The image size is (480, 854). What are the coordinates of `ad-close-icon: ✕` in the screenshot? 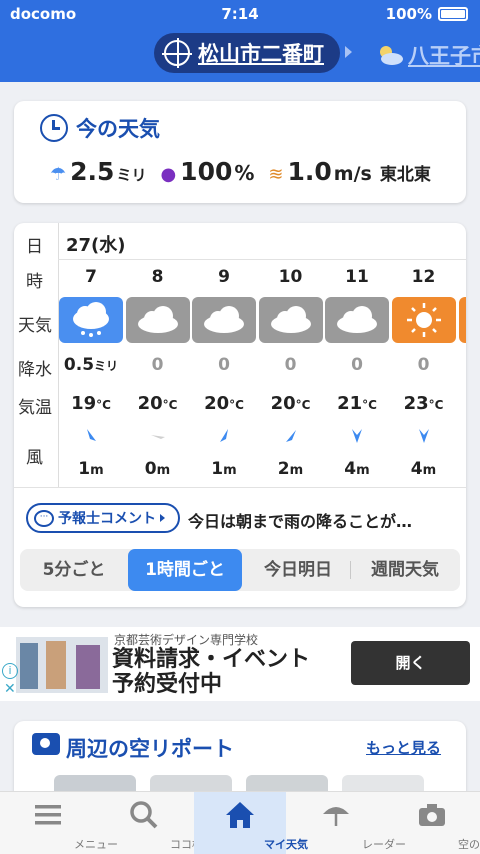 It's located at (10, 689).